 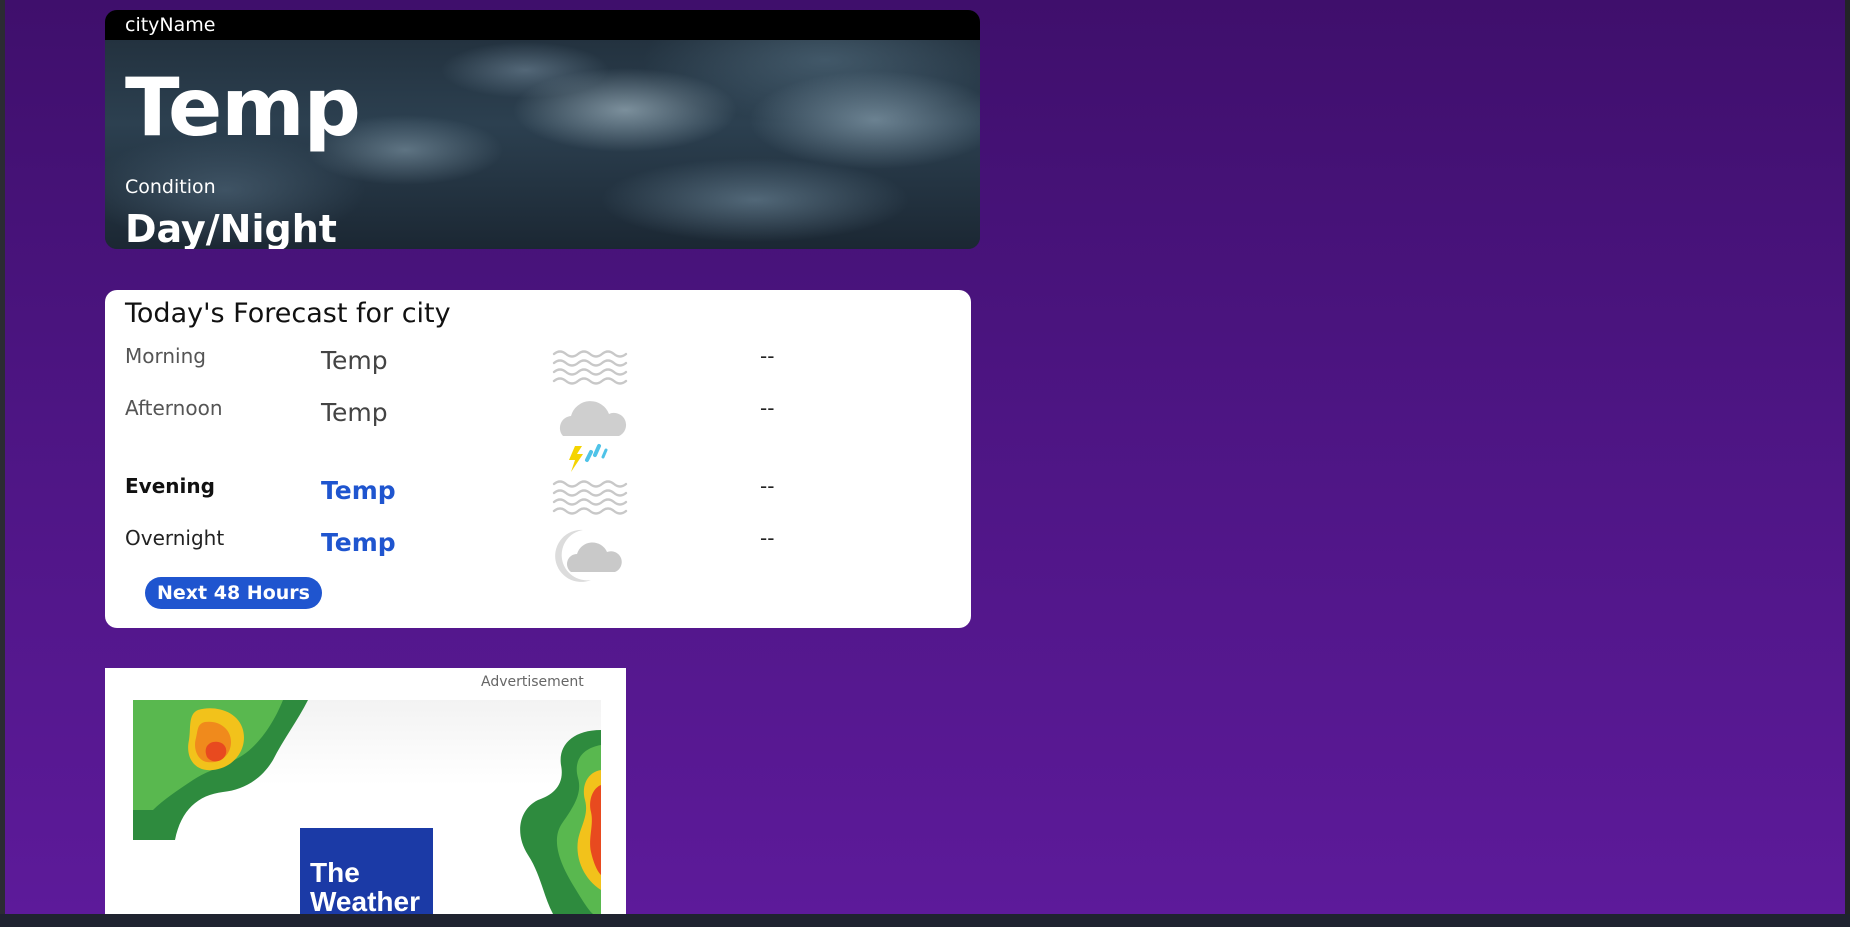 I want to click on advertisement-label: Advertisement, so click(x=532, y=682).